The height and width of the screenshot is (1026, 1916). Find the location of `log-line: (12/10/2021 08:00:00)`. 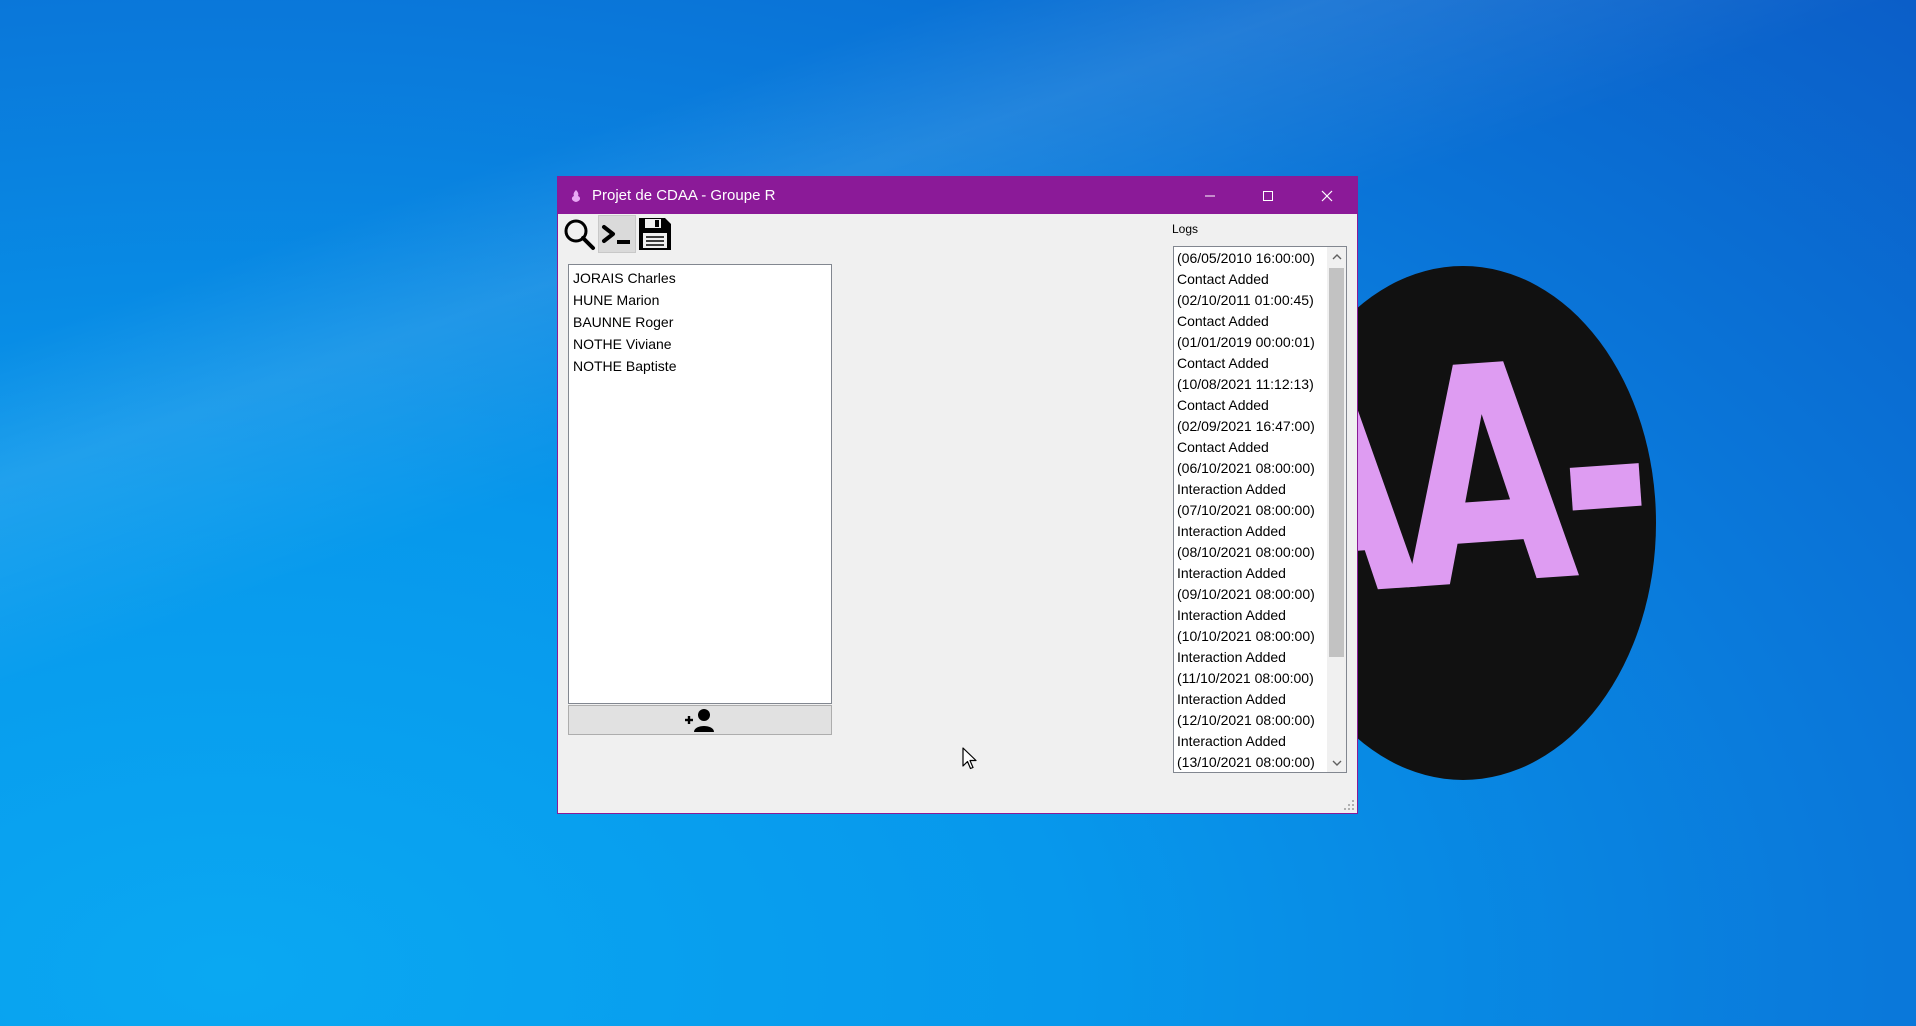

log-line: (12/10/2021 08:00:00) is located at coordinates (1252, 720).